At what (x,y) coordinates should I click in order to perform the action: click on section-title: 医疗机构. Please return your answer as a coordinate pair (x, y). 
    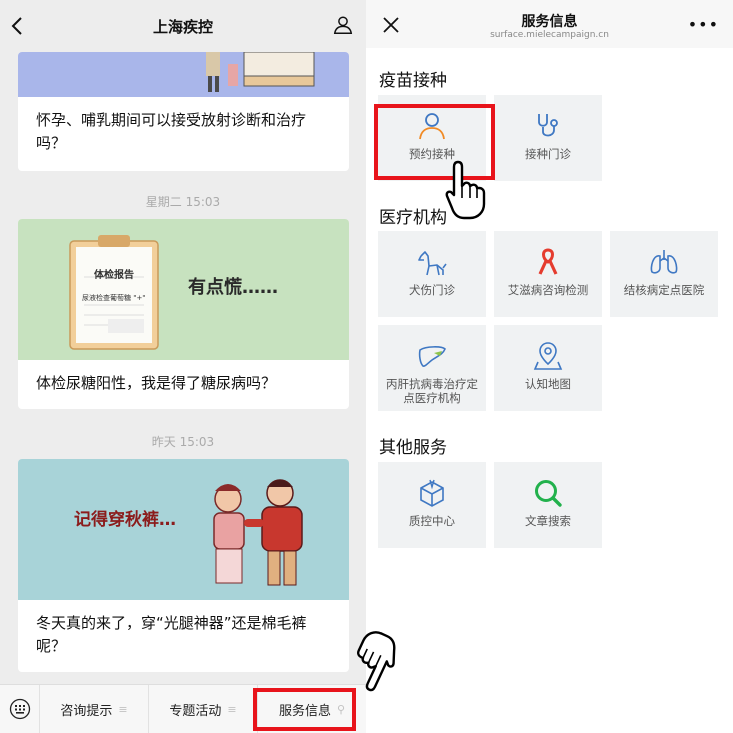
    Looking at the image, I should click on (413, 218).